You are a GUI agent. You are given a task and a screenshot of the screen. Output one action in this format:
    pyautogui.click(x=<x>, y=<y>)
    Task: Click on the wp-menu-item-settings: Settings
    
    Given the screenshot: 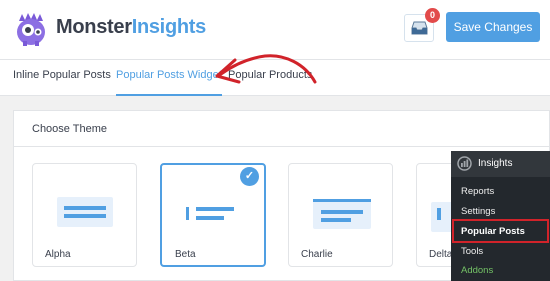 What is the action you would take?
    pyautogui.click(x=478, y=211)
    